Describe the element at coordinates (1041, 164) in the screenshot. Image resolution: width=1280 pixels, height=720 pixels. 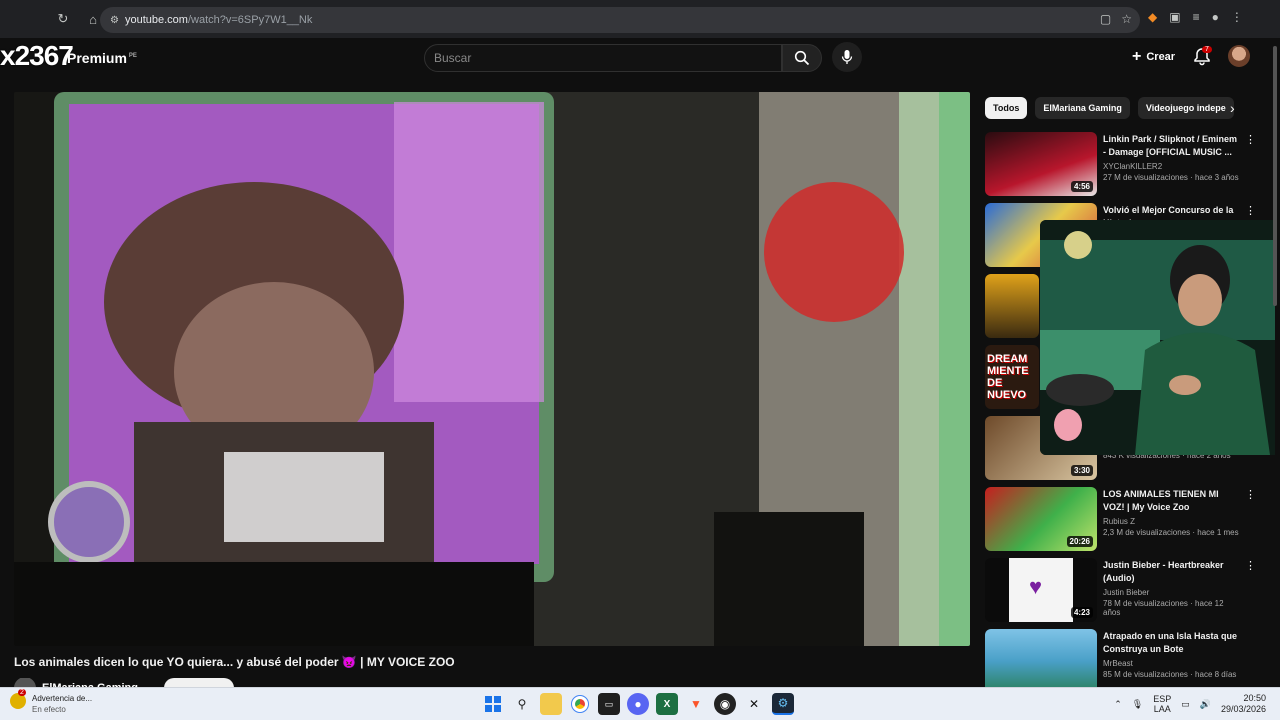
I see `video-thumbnail: 4:56` at that location.